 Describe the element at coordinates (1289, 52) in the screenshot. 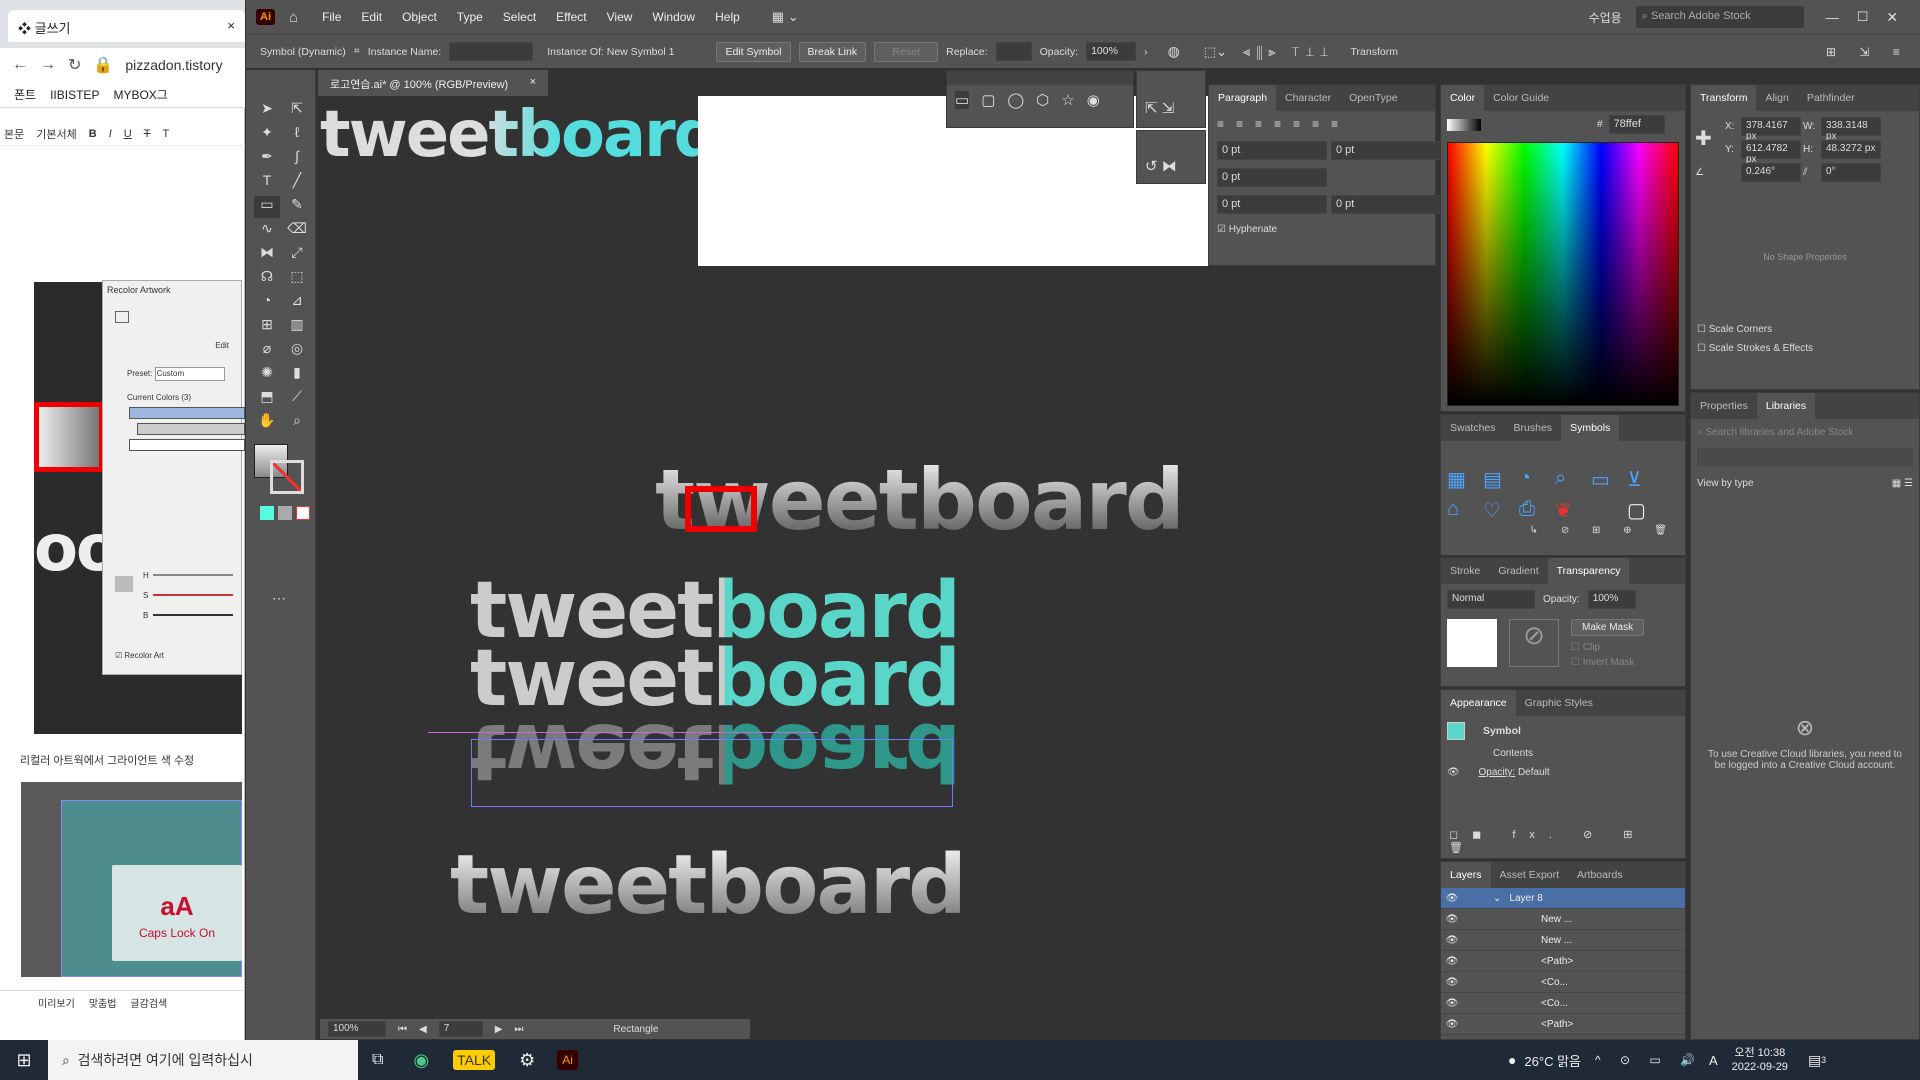

I see `align-icons: ⫷⫼⫸ ⊤⊥⊥` at that location.